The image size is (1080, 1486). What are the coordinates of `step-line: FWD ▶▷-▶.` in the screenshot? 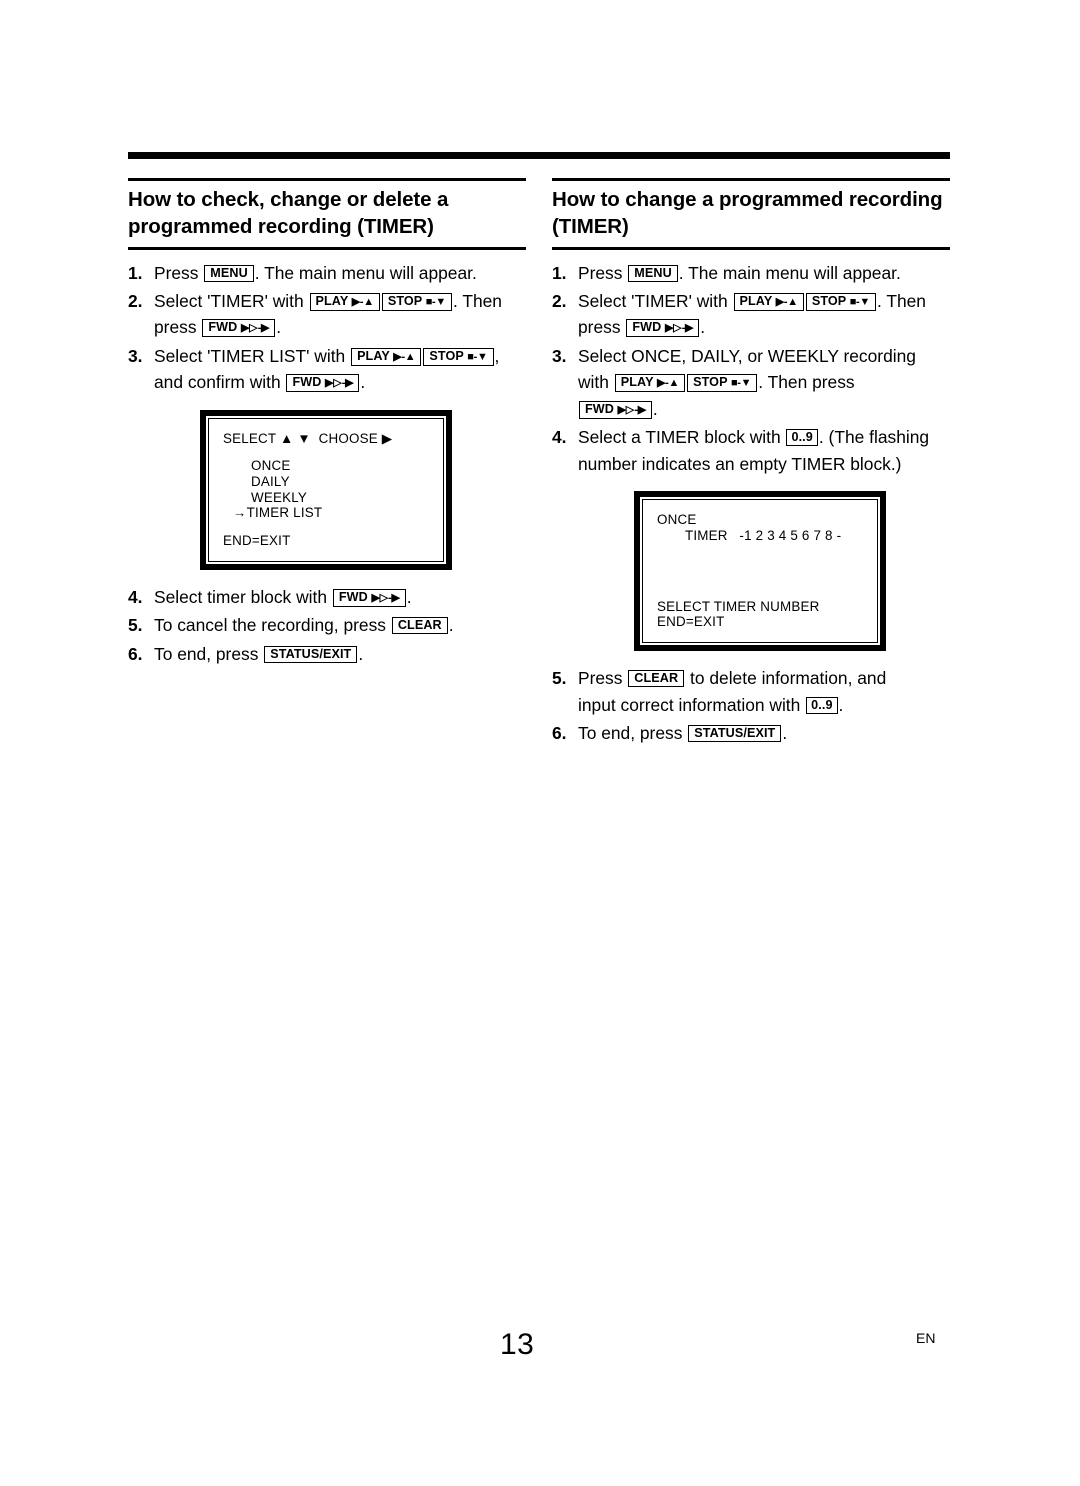 It's located at (764, 409).